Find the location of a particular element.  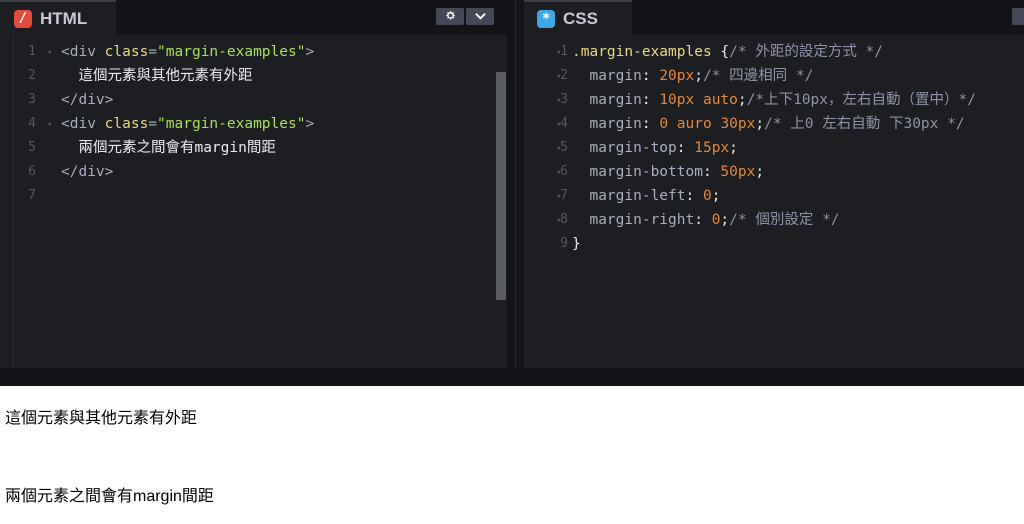

code-line: 5 ▾ margin-top: 15px; is located at coordinates (774, 148).